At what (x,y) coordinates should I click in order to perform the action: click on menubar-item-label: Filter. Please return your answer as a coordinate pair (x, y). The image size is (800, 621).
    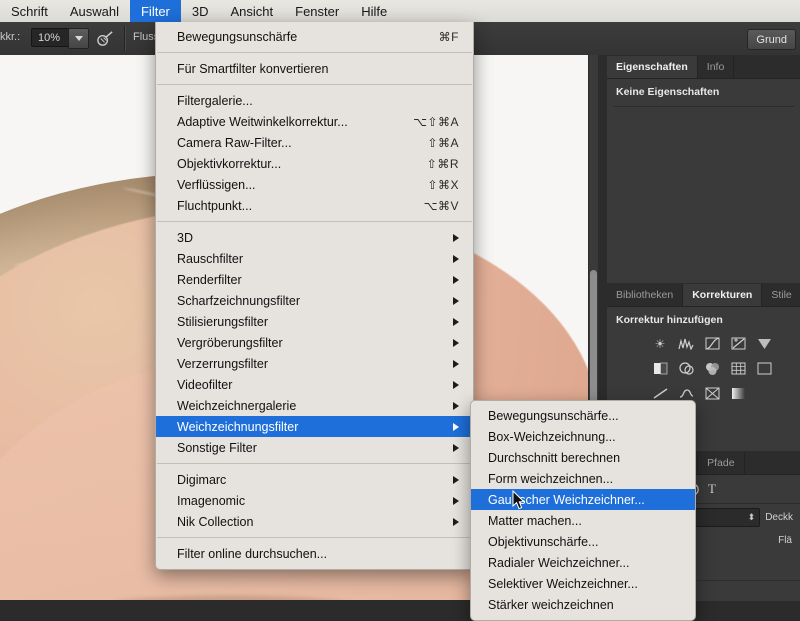
    Looking at the image, I should click on (155, 11).